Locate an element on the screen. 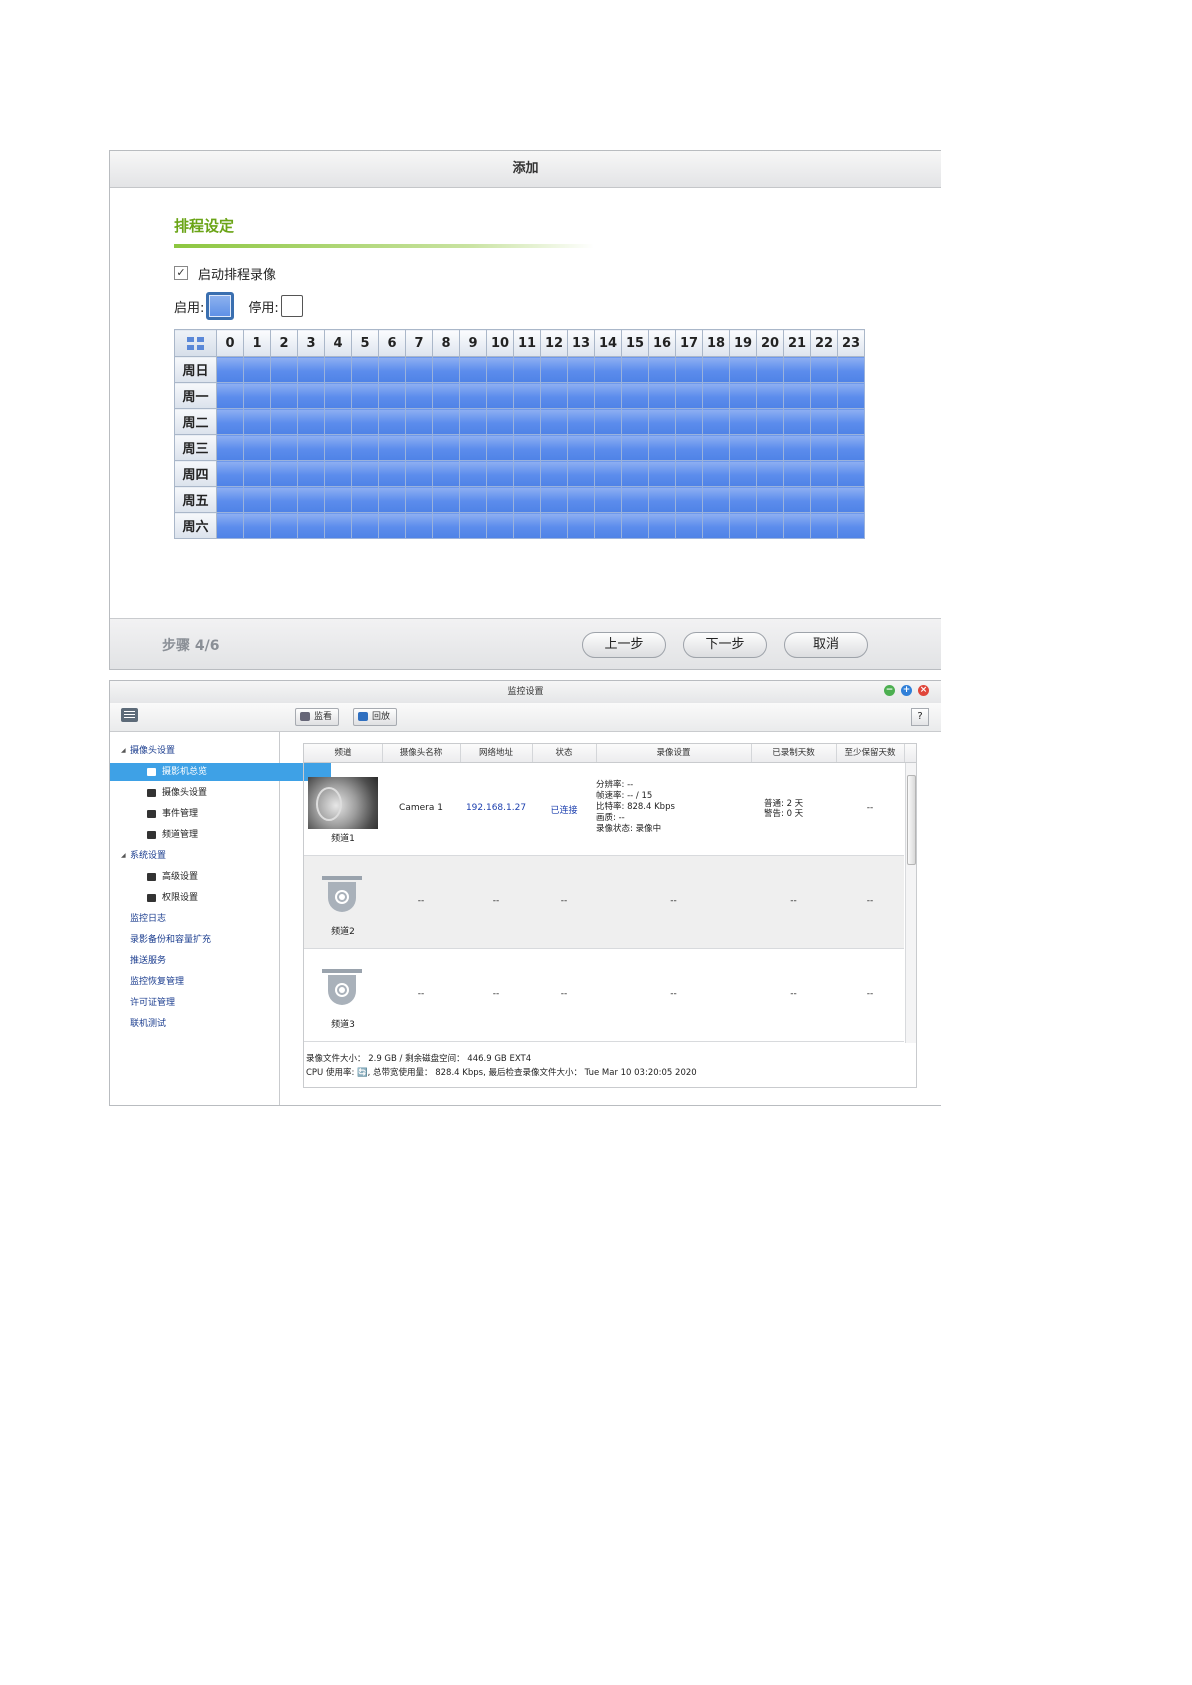 Image resolution: width=1192 pixels, height=1685 pixels. monitor-button: 监看 is located at coordinates (317, 717).